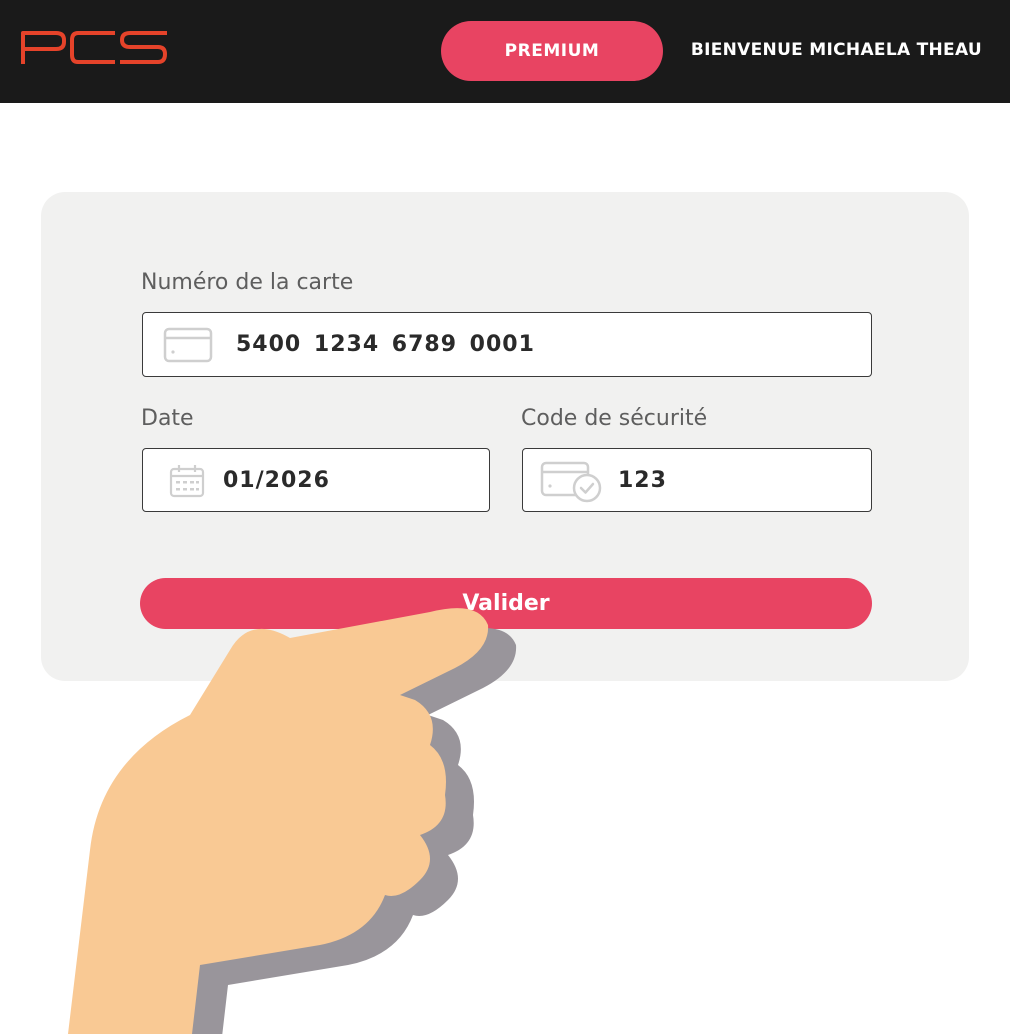 This screenshot has height=1034, width=1010. I want to click on expiry-date-field: 01/2026, so click(316, 480).